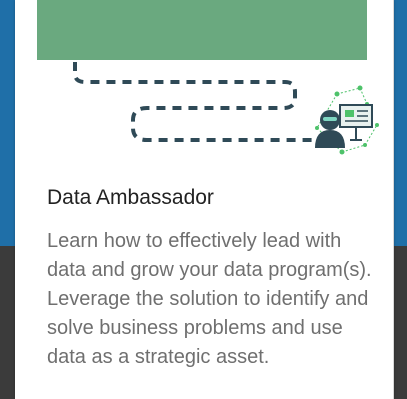 The height and width of the screenshot is (399, 407). What do you see at coordinates (194, 102) in the screenshot?
I see `dashed-path` at bounding box center [194, 102].